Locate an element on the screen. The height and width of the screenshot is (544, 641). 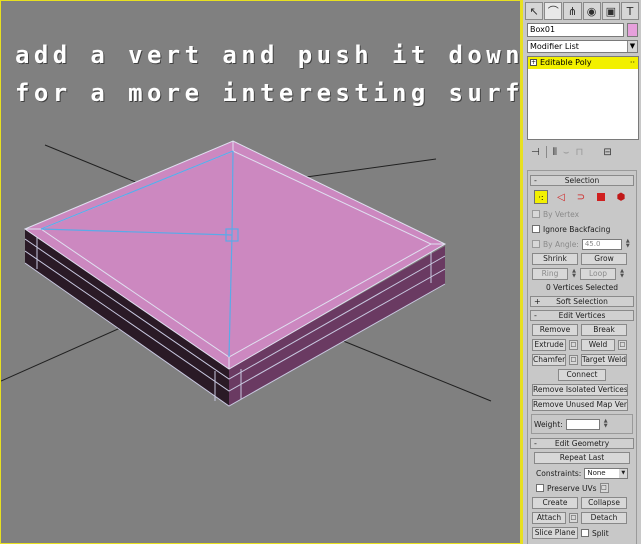
split-checkbox is located at coordinates (585, 533).